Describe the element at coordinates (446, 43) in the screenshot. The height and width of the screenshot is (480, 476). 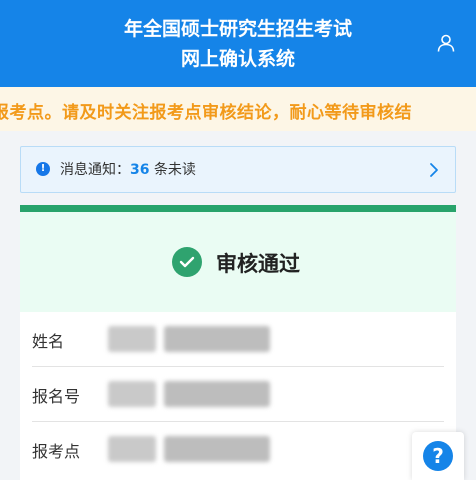
I see `user-icon` at that location.